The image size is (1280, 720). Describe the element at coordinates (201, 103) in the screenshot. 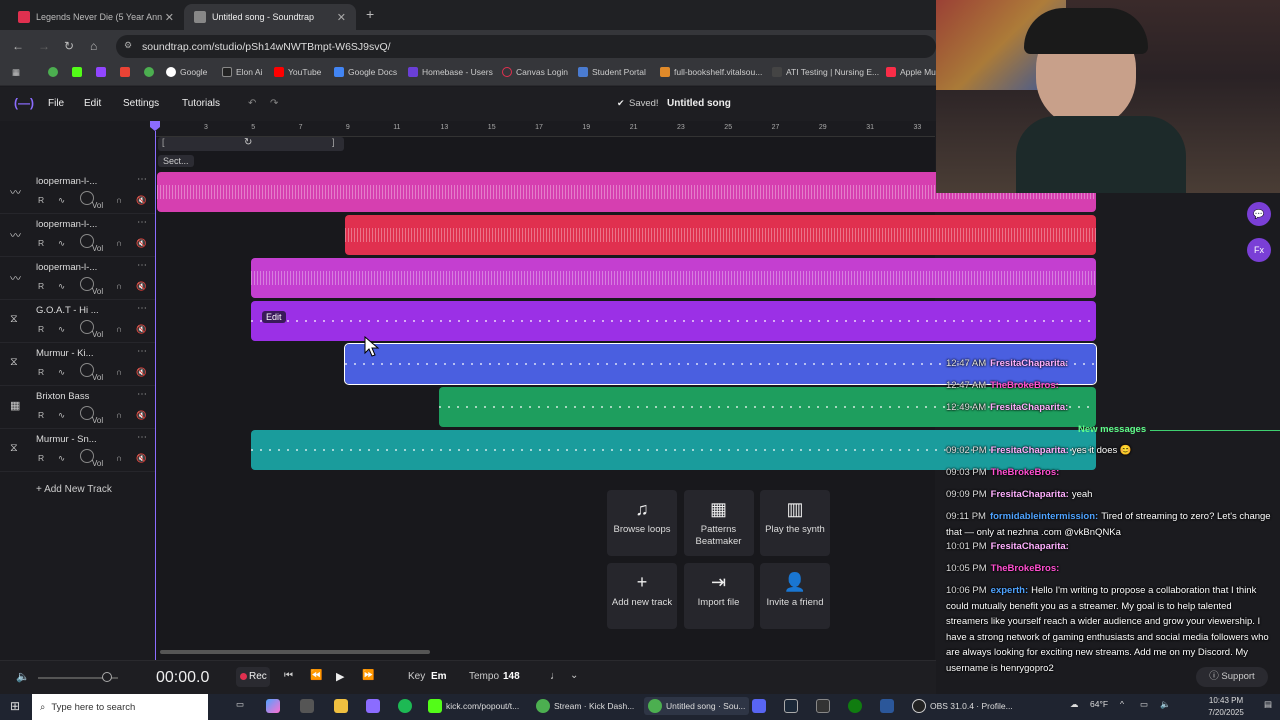

I see `menu-tutorials: Tutorials` at that location.